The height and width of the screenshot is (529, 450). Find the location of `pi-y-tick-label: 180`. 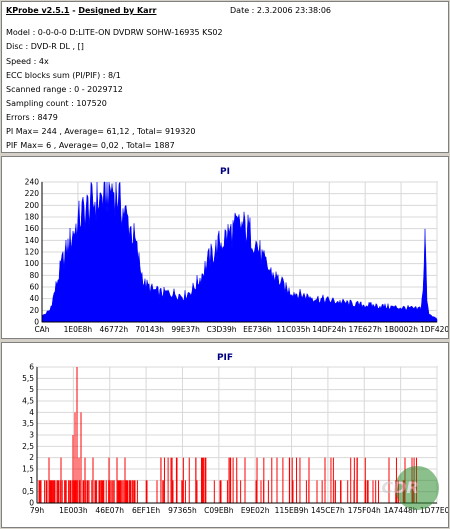

pi-y-tick-label: 180 is located at coordinates (32, 217).